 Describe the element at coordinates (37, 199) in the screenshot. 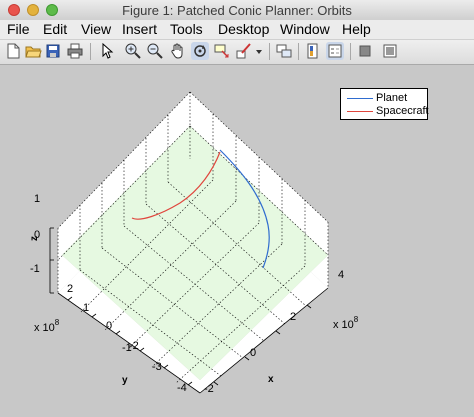

I see `z-tick-label: 1` at that location.